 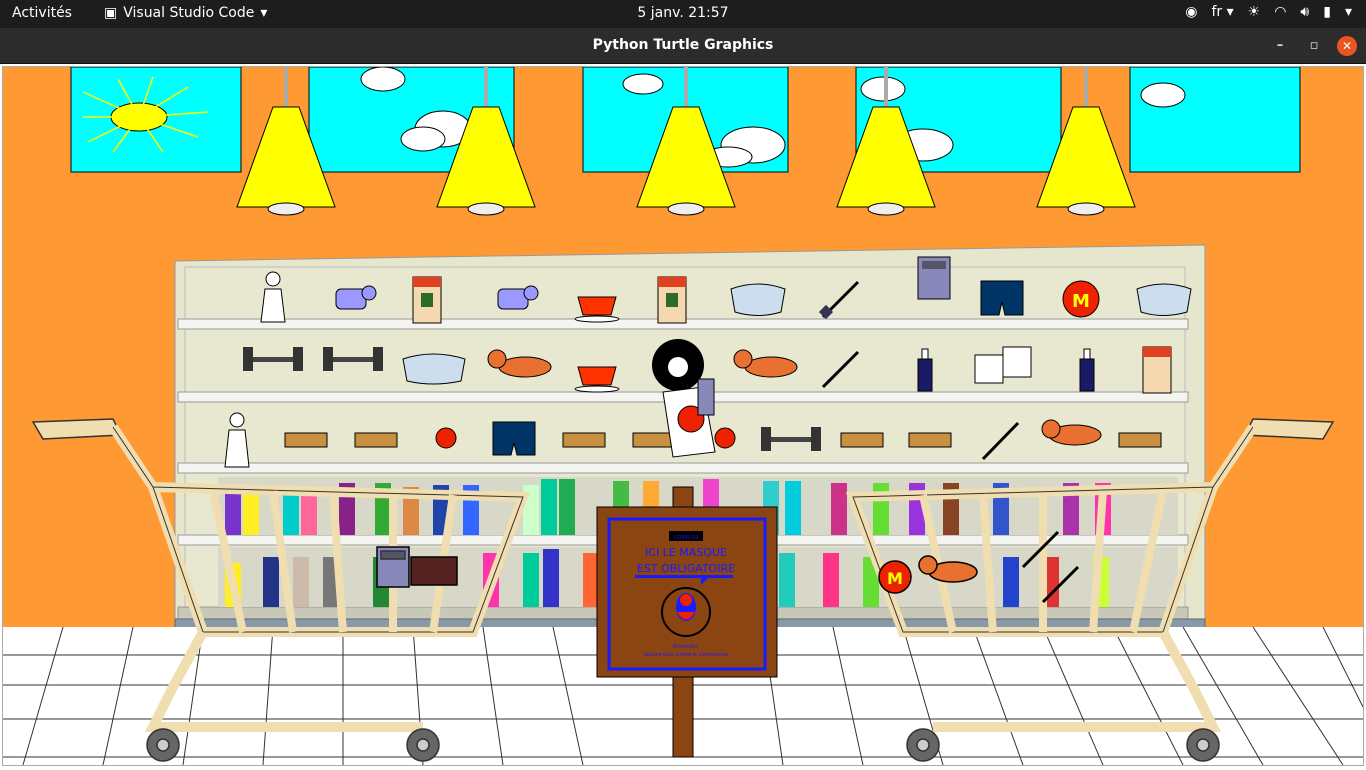 What do you see at coordinates (1191, 12) in the screenshot?
I see `discord-icon: ◉` at bounding box center [1191, 12].